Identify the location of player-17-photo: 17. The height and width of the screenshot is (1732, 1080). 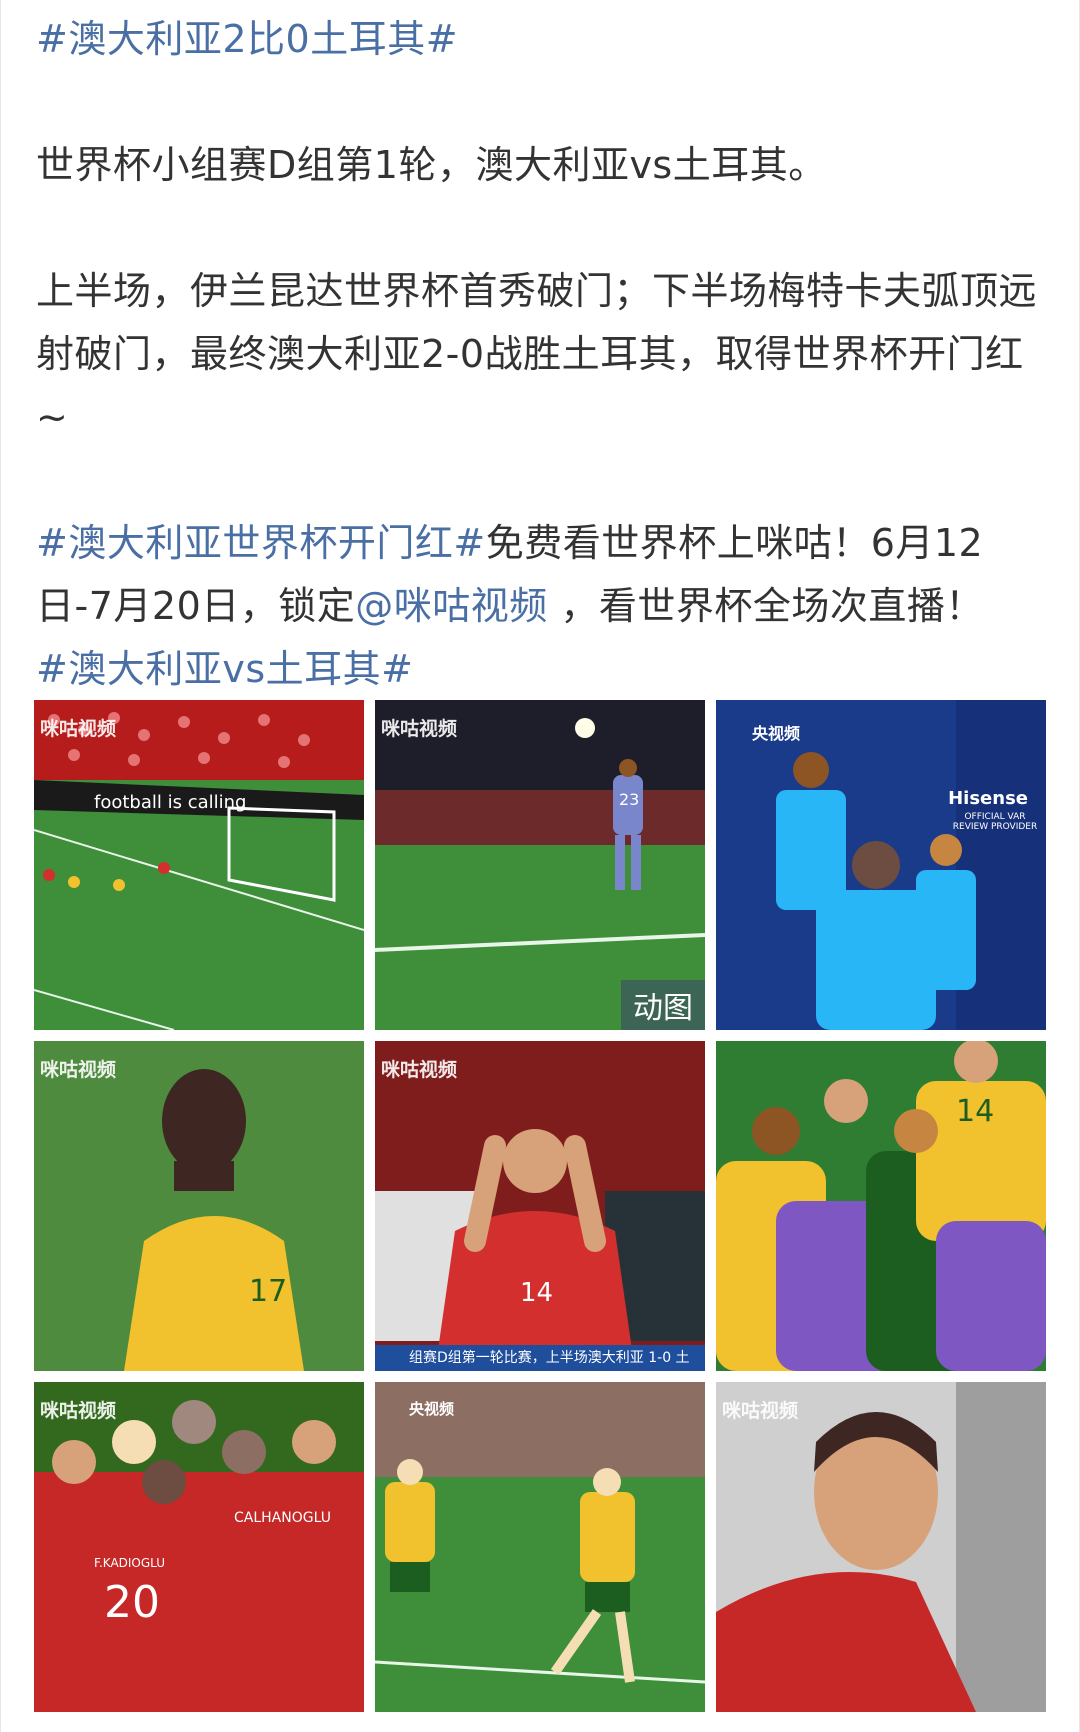
(199, 1206).